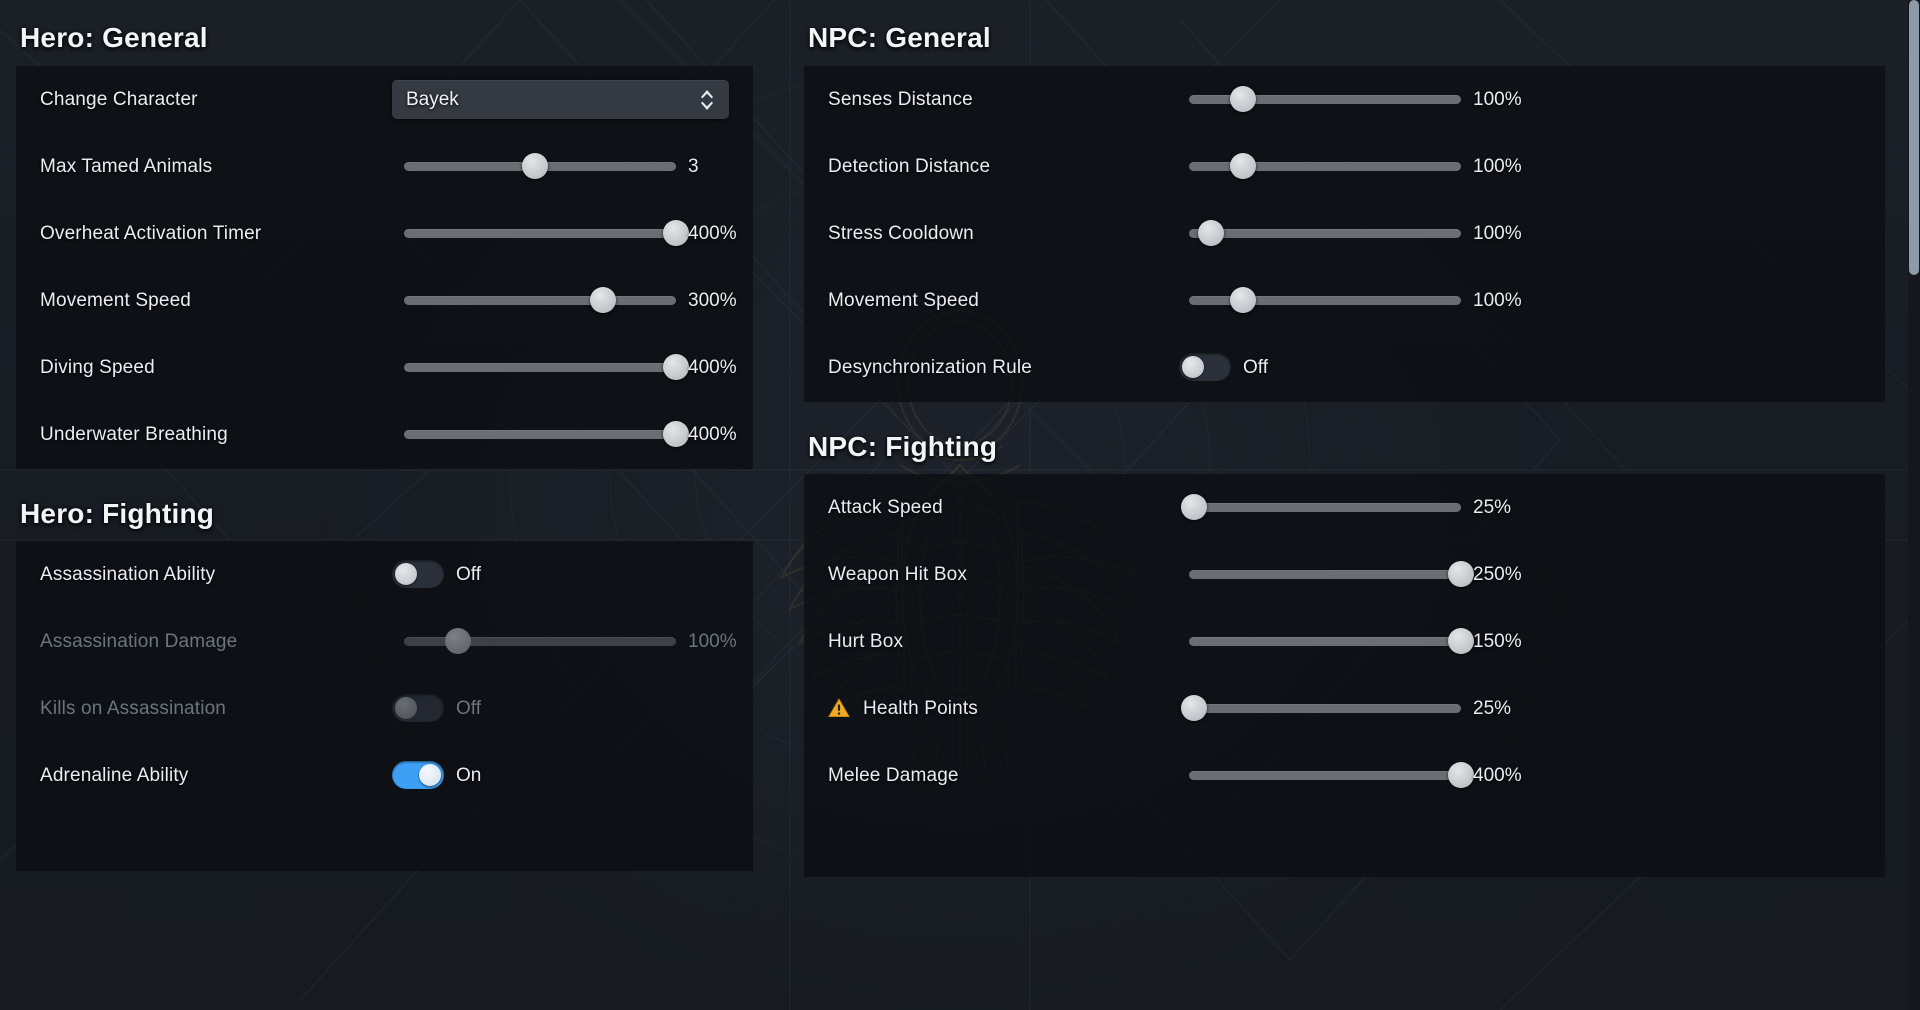  What do you see at coordinates (128, 574) in the screenshot?
I see `row-label: Assassination Ability` at bounding box center [128, 574].